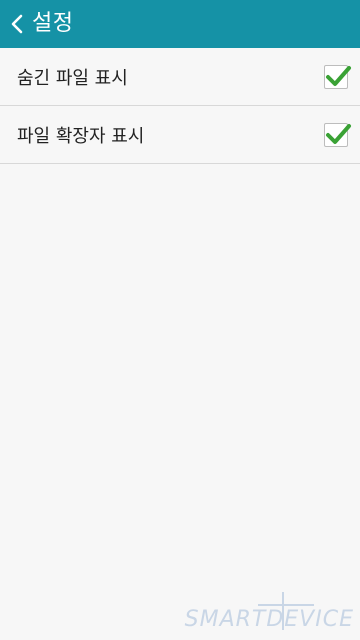  What do you see at coordinates (53, 23) in the screenshot?
I see `page-title: 설정` at bounding box center [53, 23].